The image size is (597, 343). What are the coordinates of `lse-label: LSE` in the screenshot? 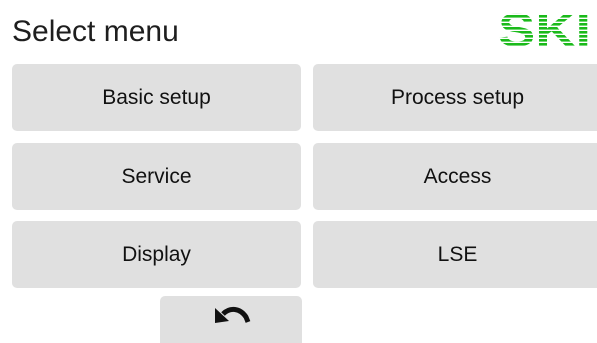 It's located at (457, 254).